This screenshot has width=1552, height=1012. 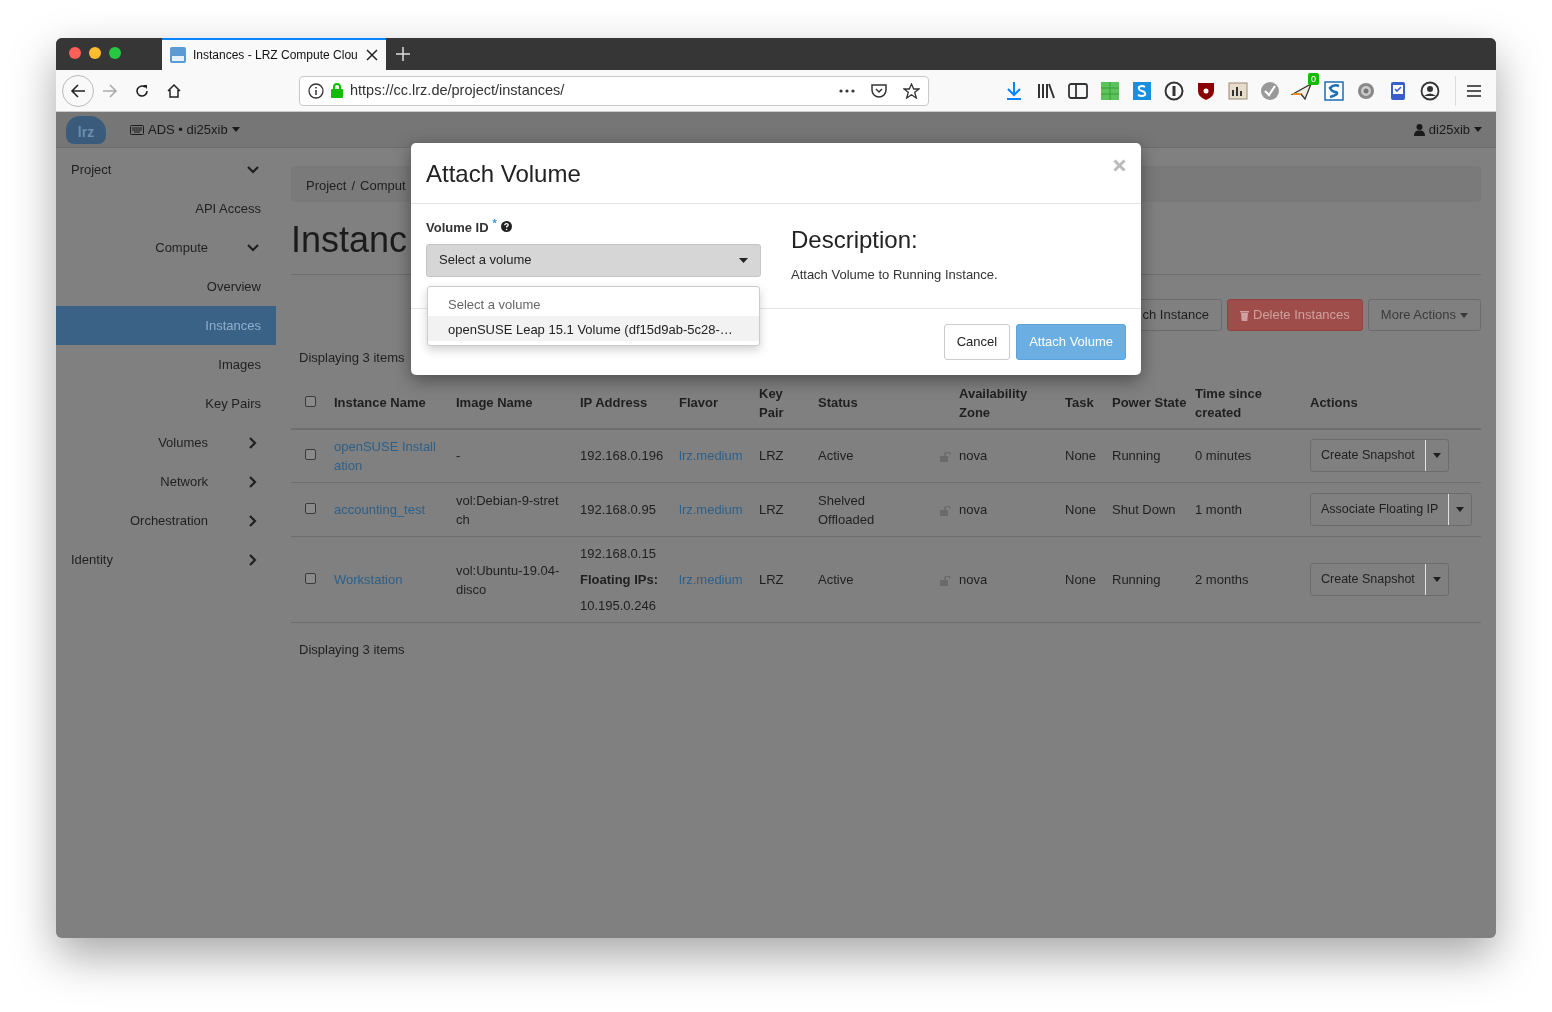 I want to click on s-square-icon, so click(x=1334, y=90).